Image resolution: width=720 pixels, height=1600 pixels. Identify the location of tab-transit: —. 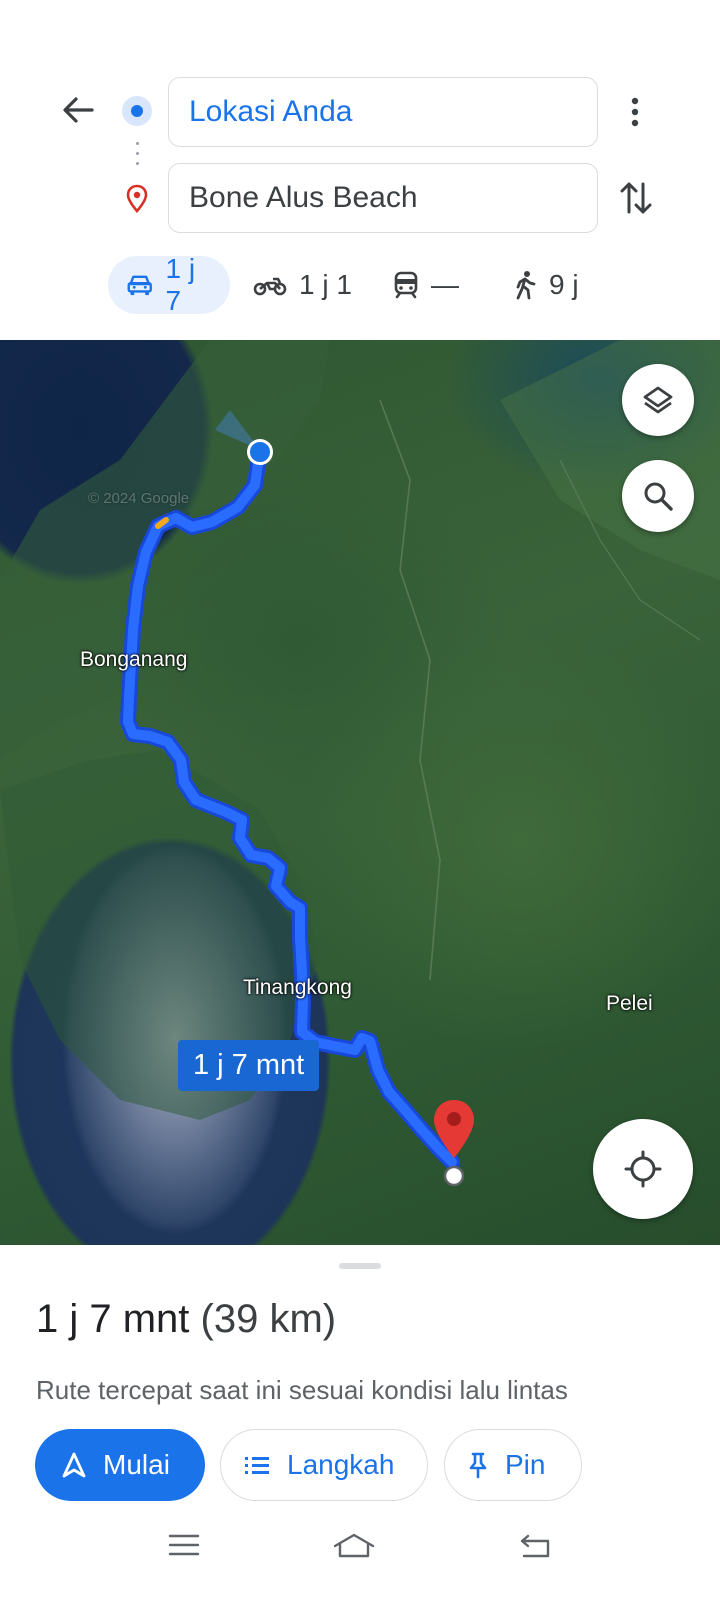
(426, 285).